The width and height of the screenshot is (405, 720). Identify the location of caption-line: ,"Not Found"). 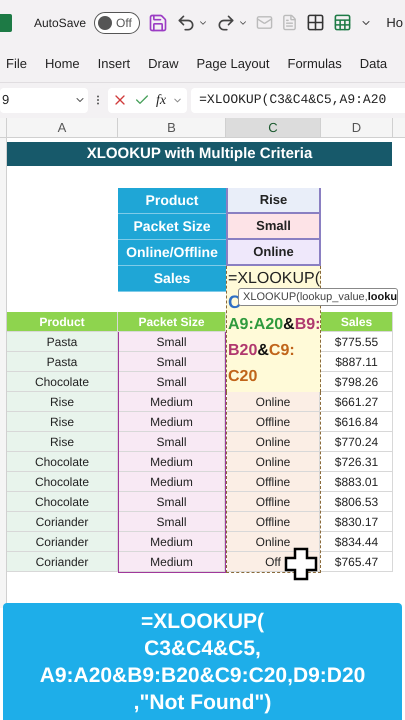
(203, 703).